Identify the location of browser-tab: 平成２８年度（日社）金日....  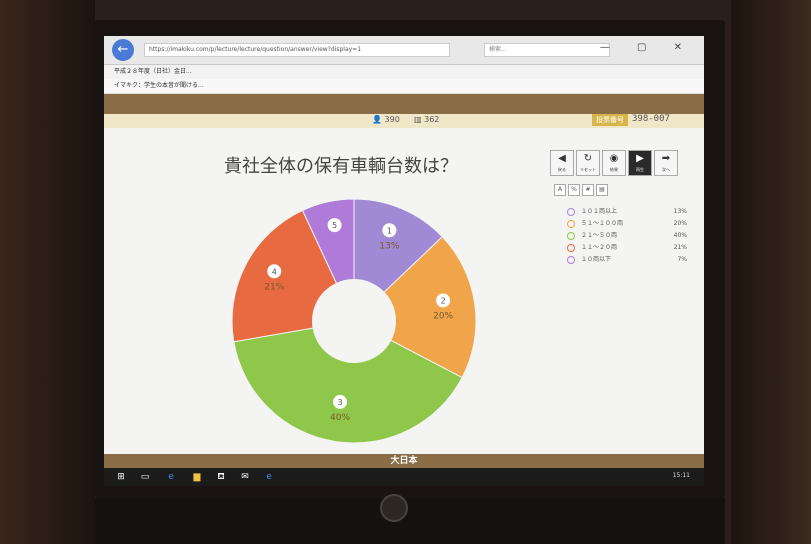
(404, 72).